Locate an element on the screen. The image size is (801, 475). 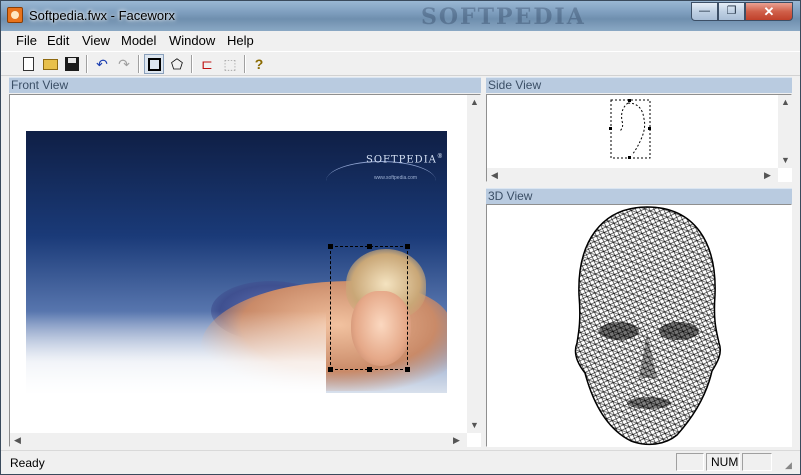
title-bar: Softpedia.fwx - Faceworx SOFTPEDIA — ❐ ✕ is located at coordinates (400, 16).